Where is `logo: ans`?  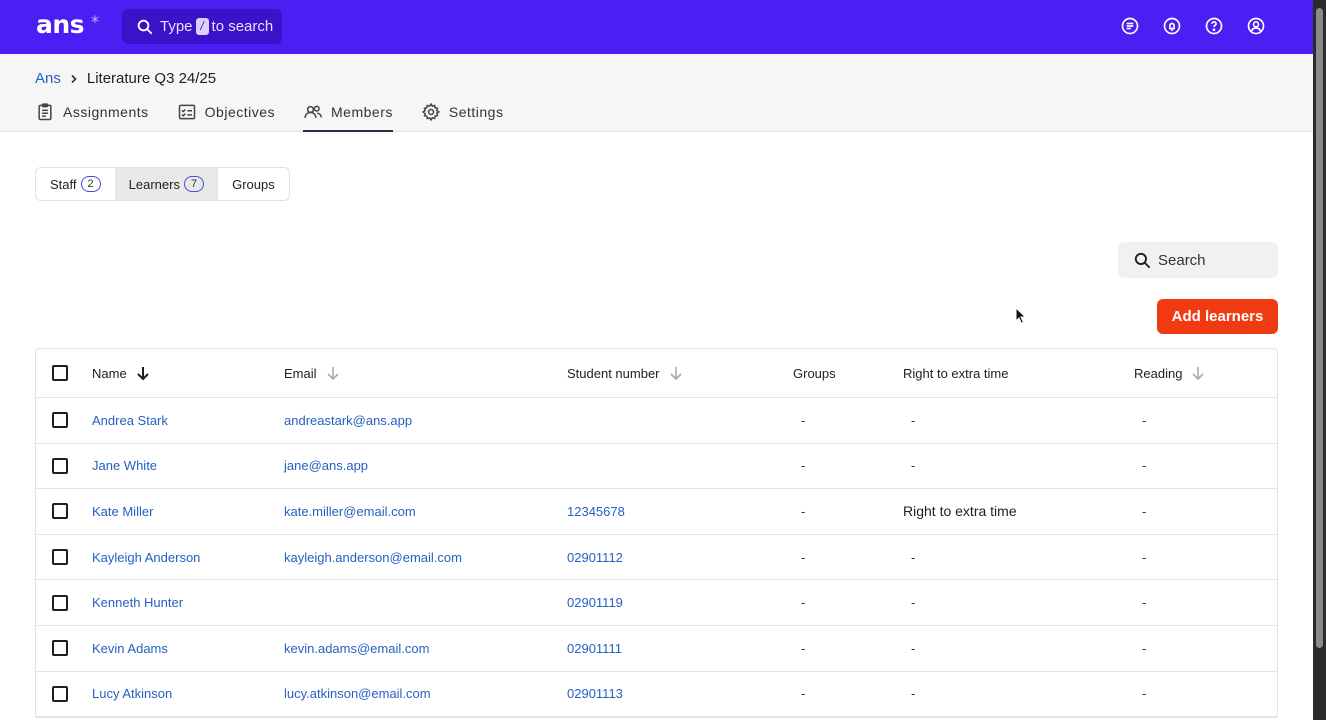
logo: ans is located at coordinates (60, 24).